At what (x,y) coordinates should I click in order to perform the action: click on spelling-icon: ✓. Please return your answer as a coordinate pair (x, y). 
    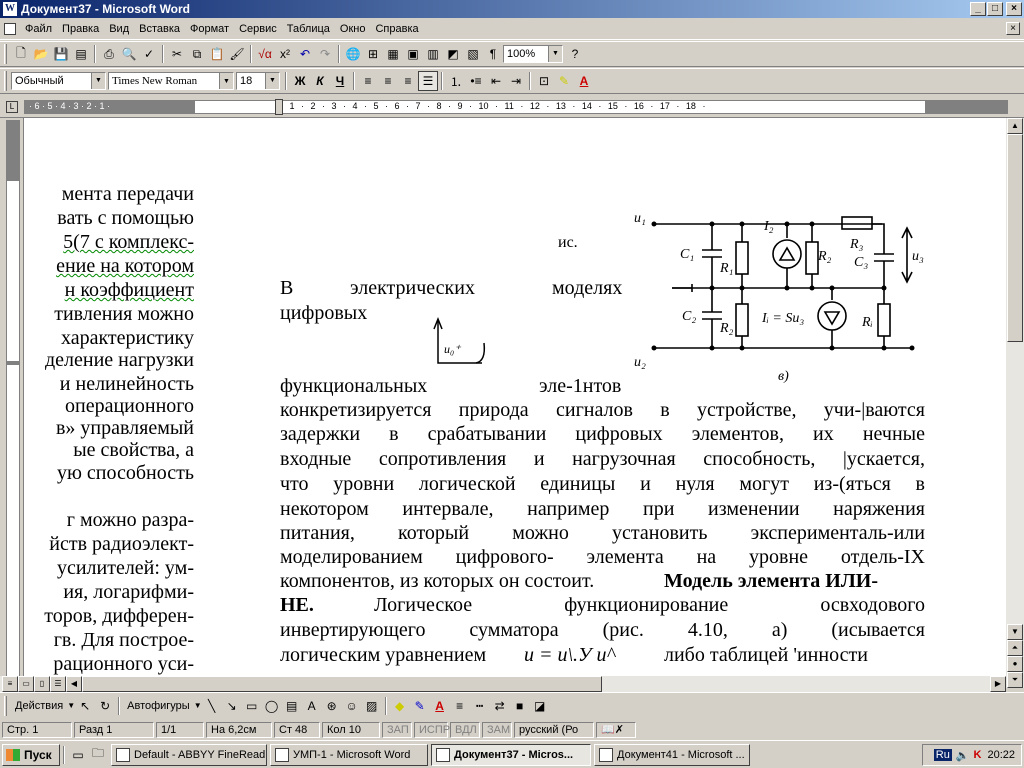
    Looking at the image, I should click on (149, 54).